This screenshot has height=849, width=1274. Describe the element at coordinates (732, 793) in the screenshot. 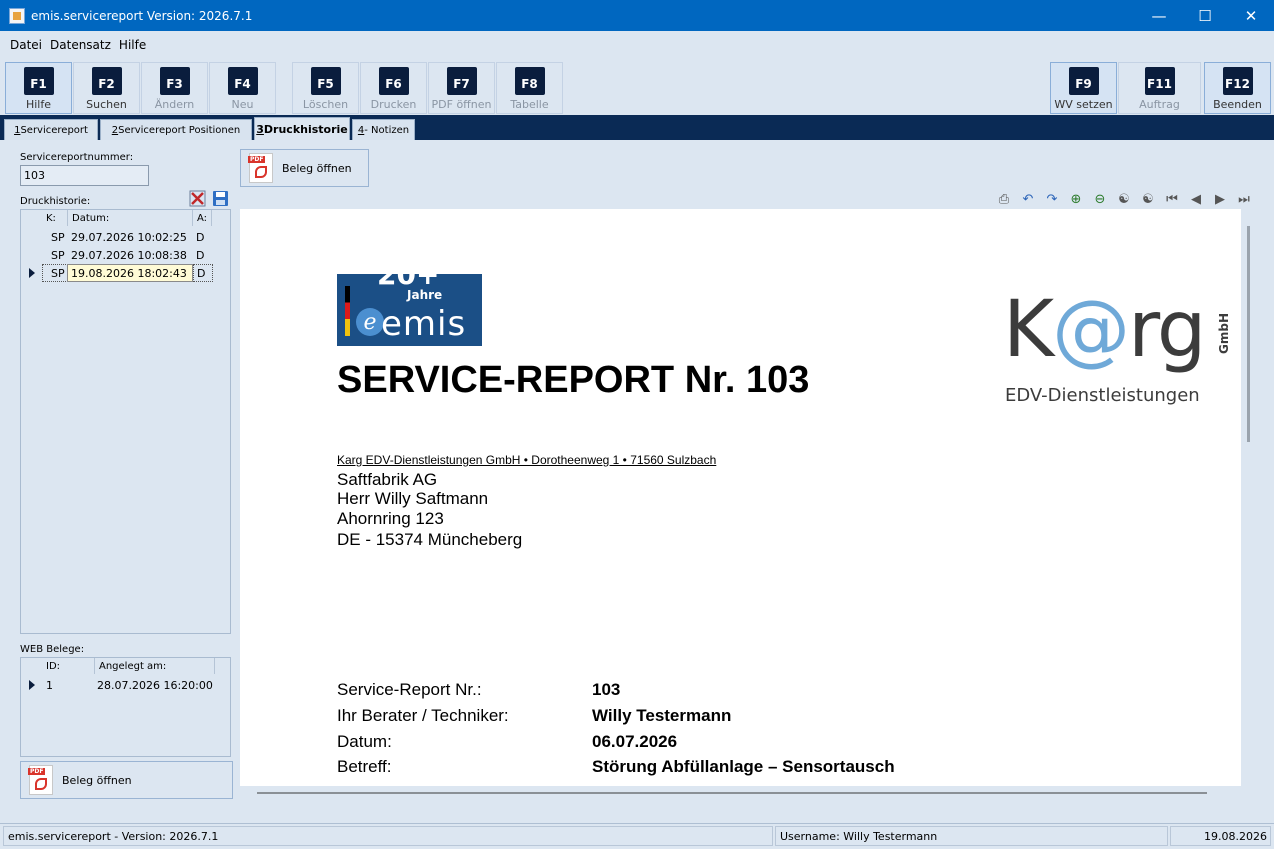

I see `horizontal-scrollbar` at that location.